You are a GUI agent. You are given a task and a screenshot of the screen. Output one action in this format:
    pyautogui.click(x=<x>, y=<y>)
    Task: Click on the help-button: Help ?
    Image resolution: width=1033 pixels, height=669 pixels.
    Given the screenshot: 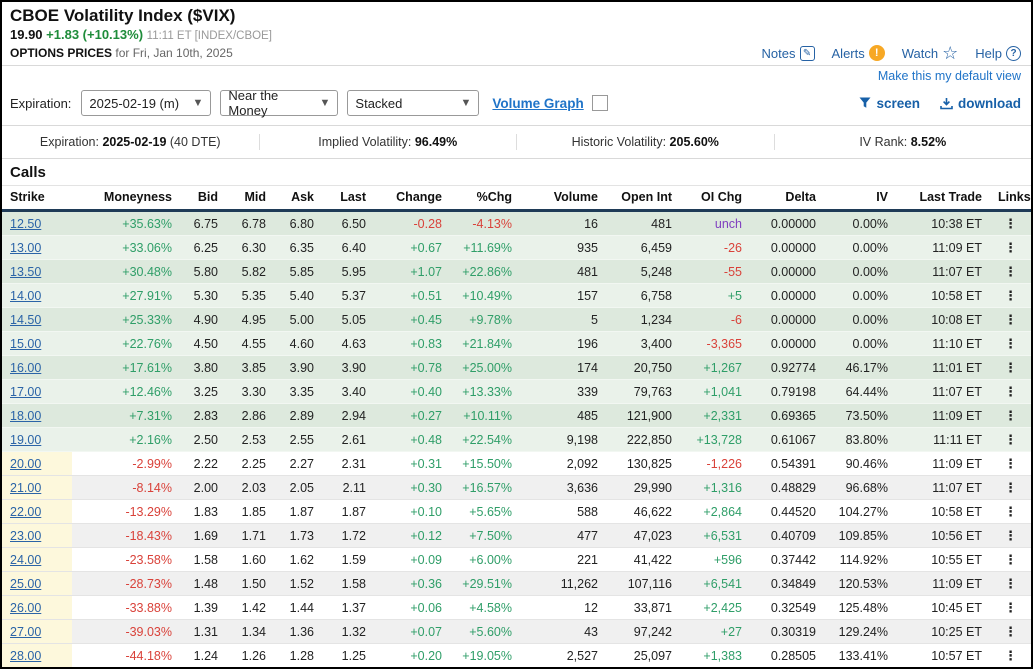 What is the action you would take?
    pyautogui.click(x=998, y=53)
    